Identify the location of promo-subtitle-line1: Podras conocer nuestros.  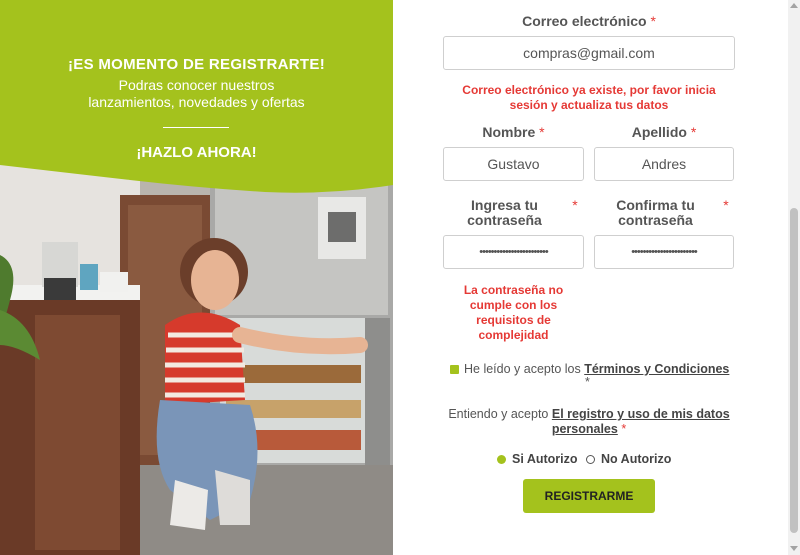
(196, 85).